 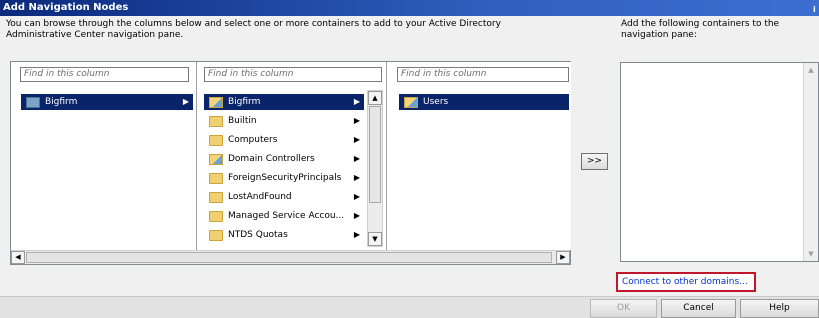 I want to click on cancel-button: Cancel, so click(x=698, y=308).